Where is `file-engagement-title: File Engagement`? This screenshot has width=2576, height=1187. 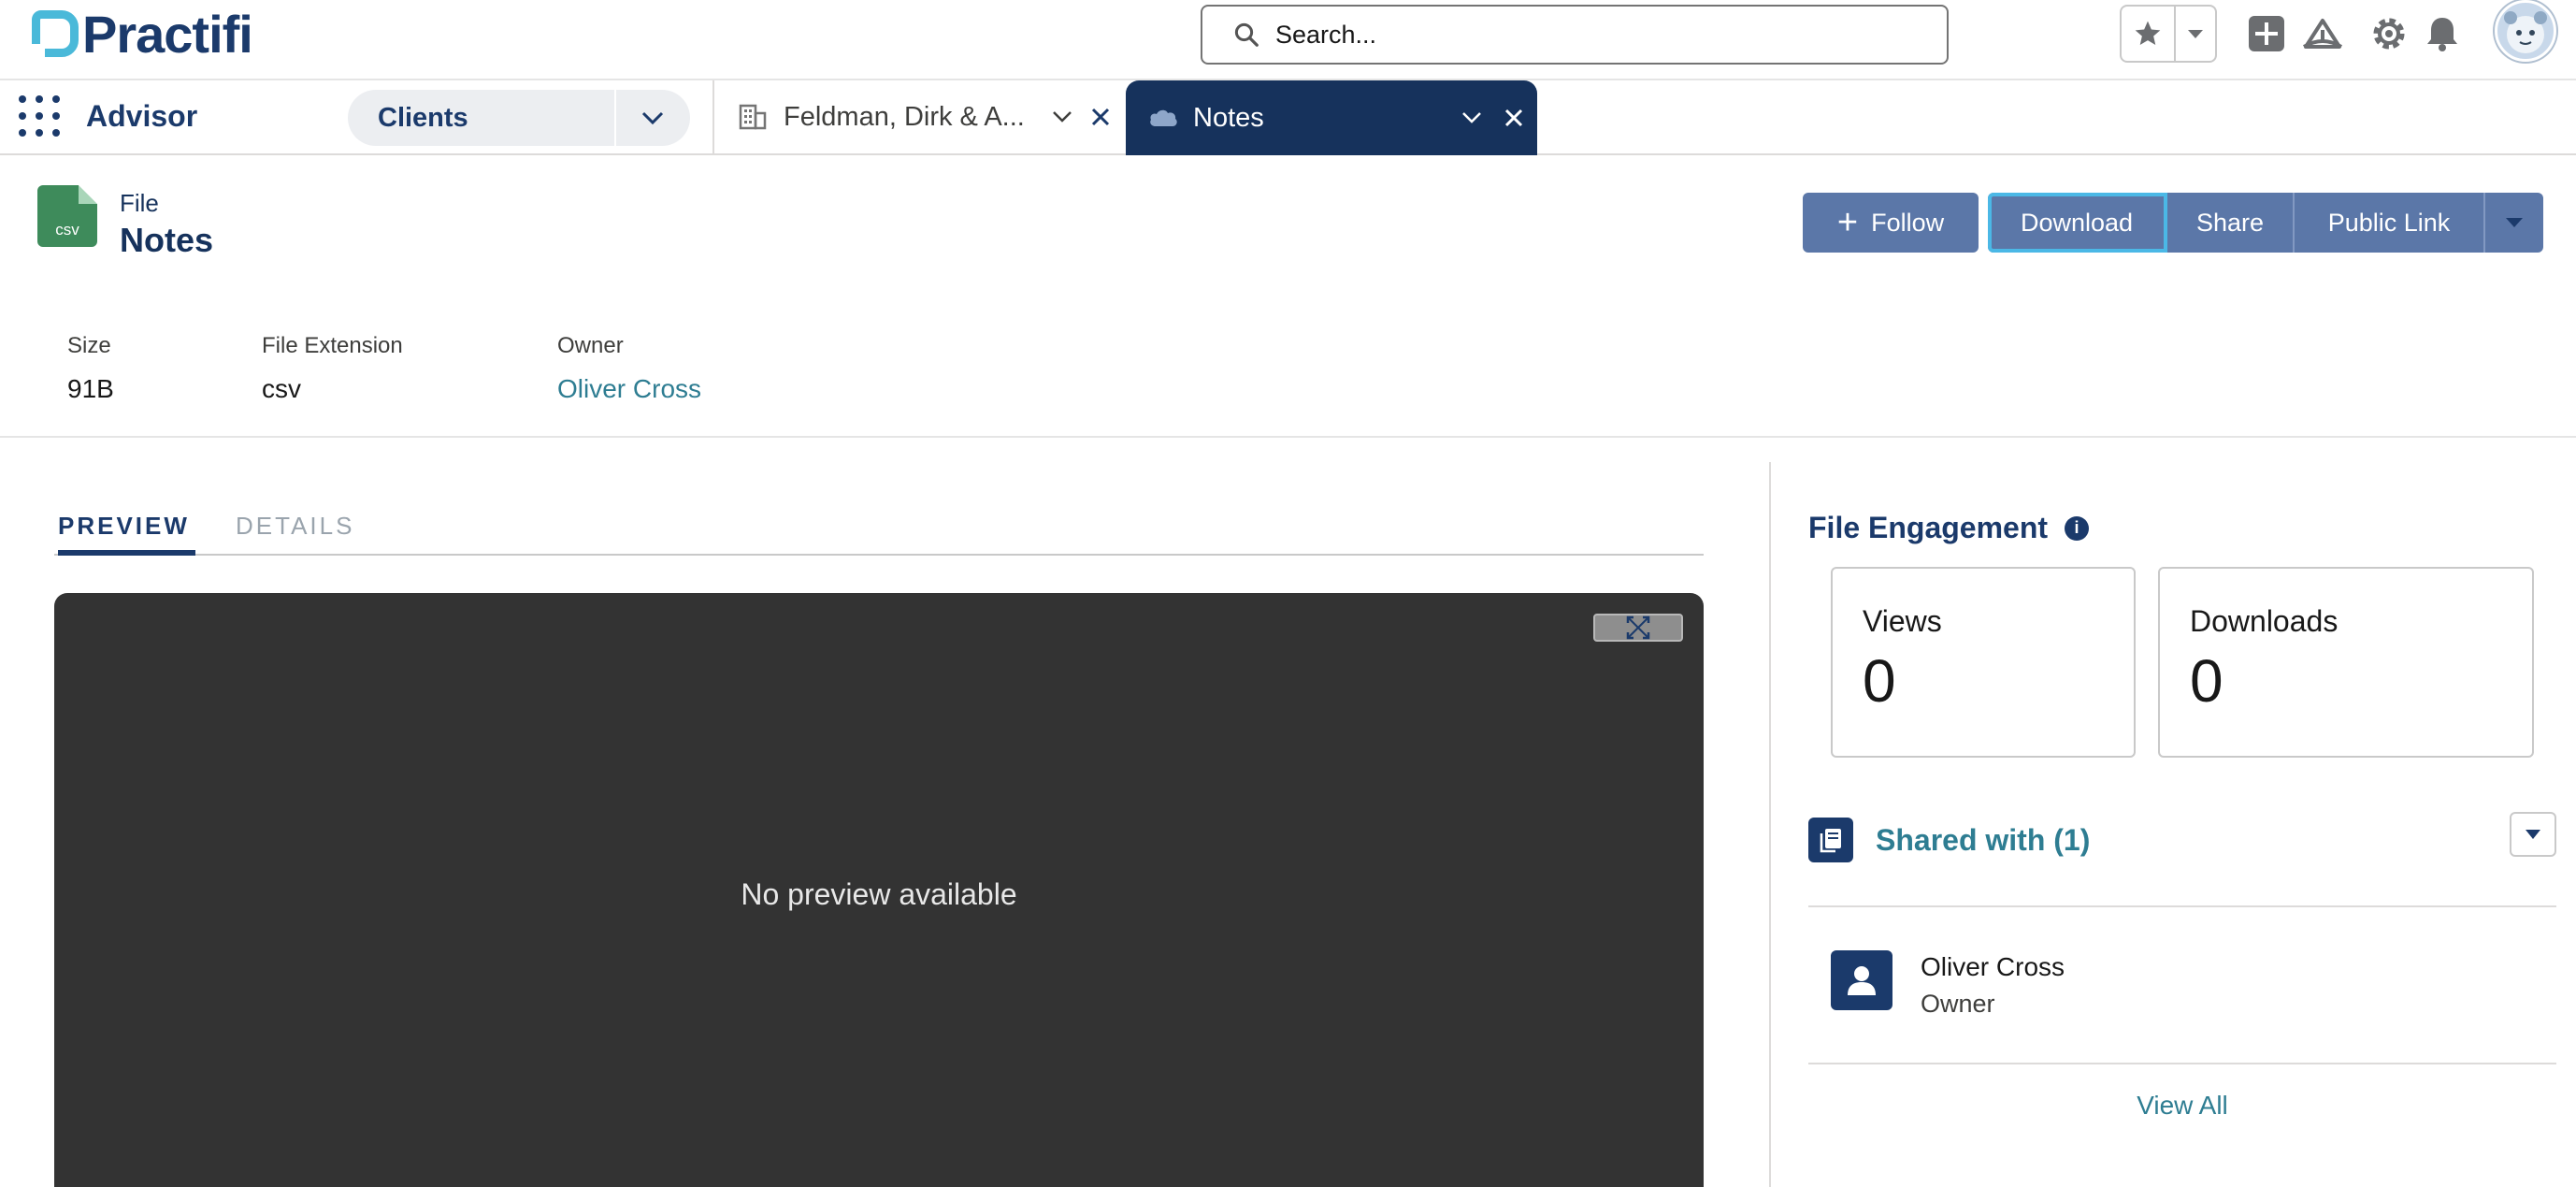 file-engagement-title: File Engagement is located at coordinates (1929, 527).